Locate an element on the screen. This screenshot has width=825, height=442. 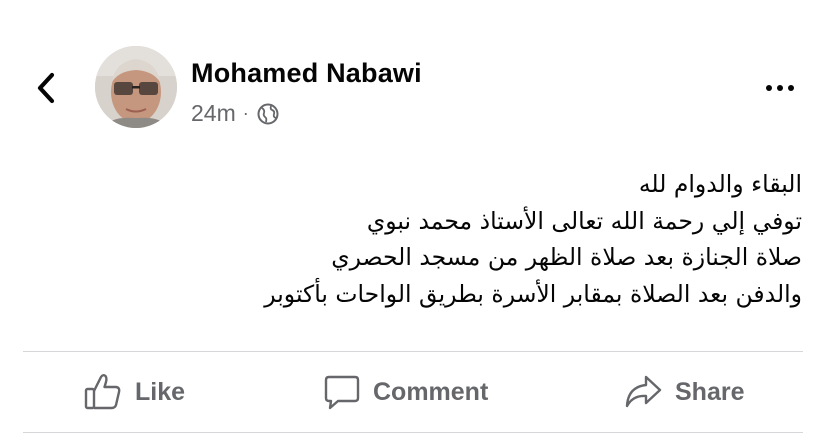
like-label: Like is located at coordinates (160, 391).